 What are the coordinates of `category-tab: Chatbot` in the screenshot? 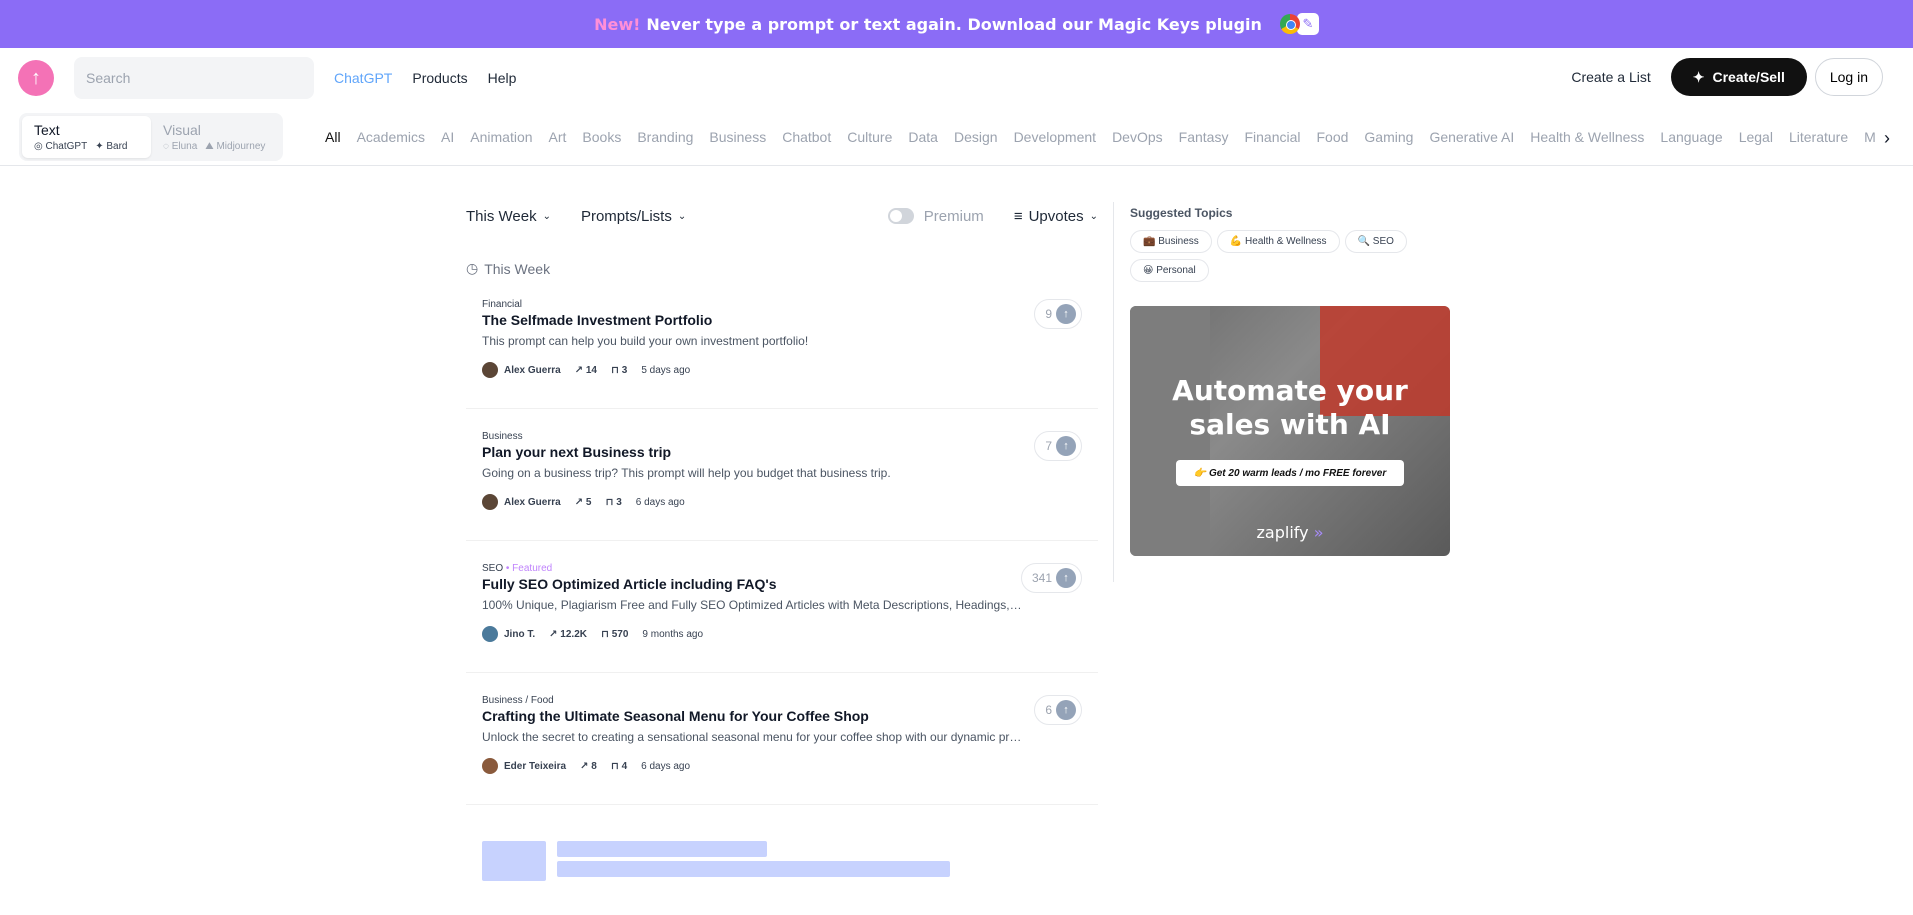 It's located at (806, 137).